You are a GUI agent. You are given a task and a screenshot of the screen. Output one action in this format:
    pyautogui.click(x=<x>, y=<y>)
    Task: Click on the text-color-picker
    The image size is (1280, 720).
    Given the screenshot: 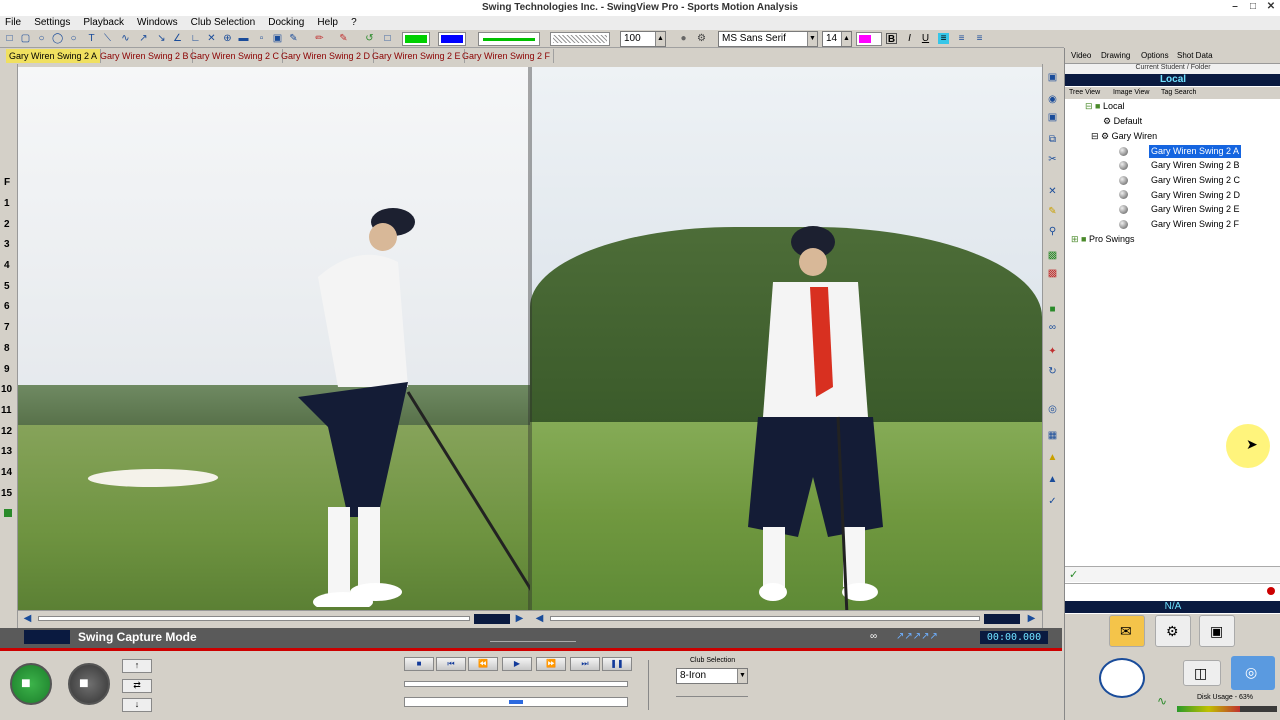 What is the action you would take?
    pyautogui.click(x=869, y=39)
    